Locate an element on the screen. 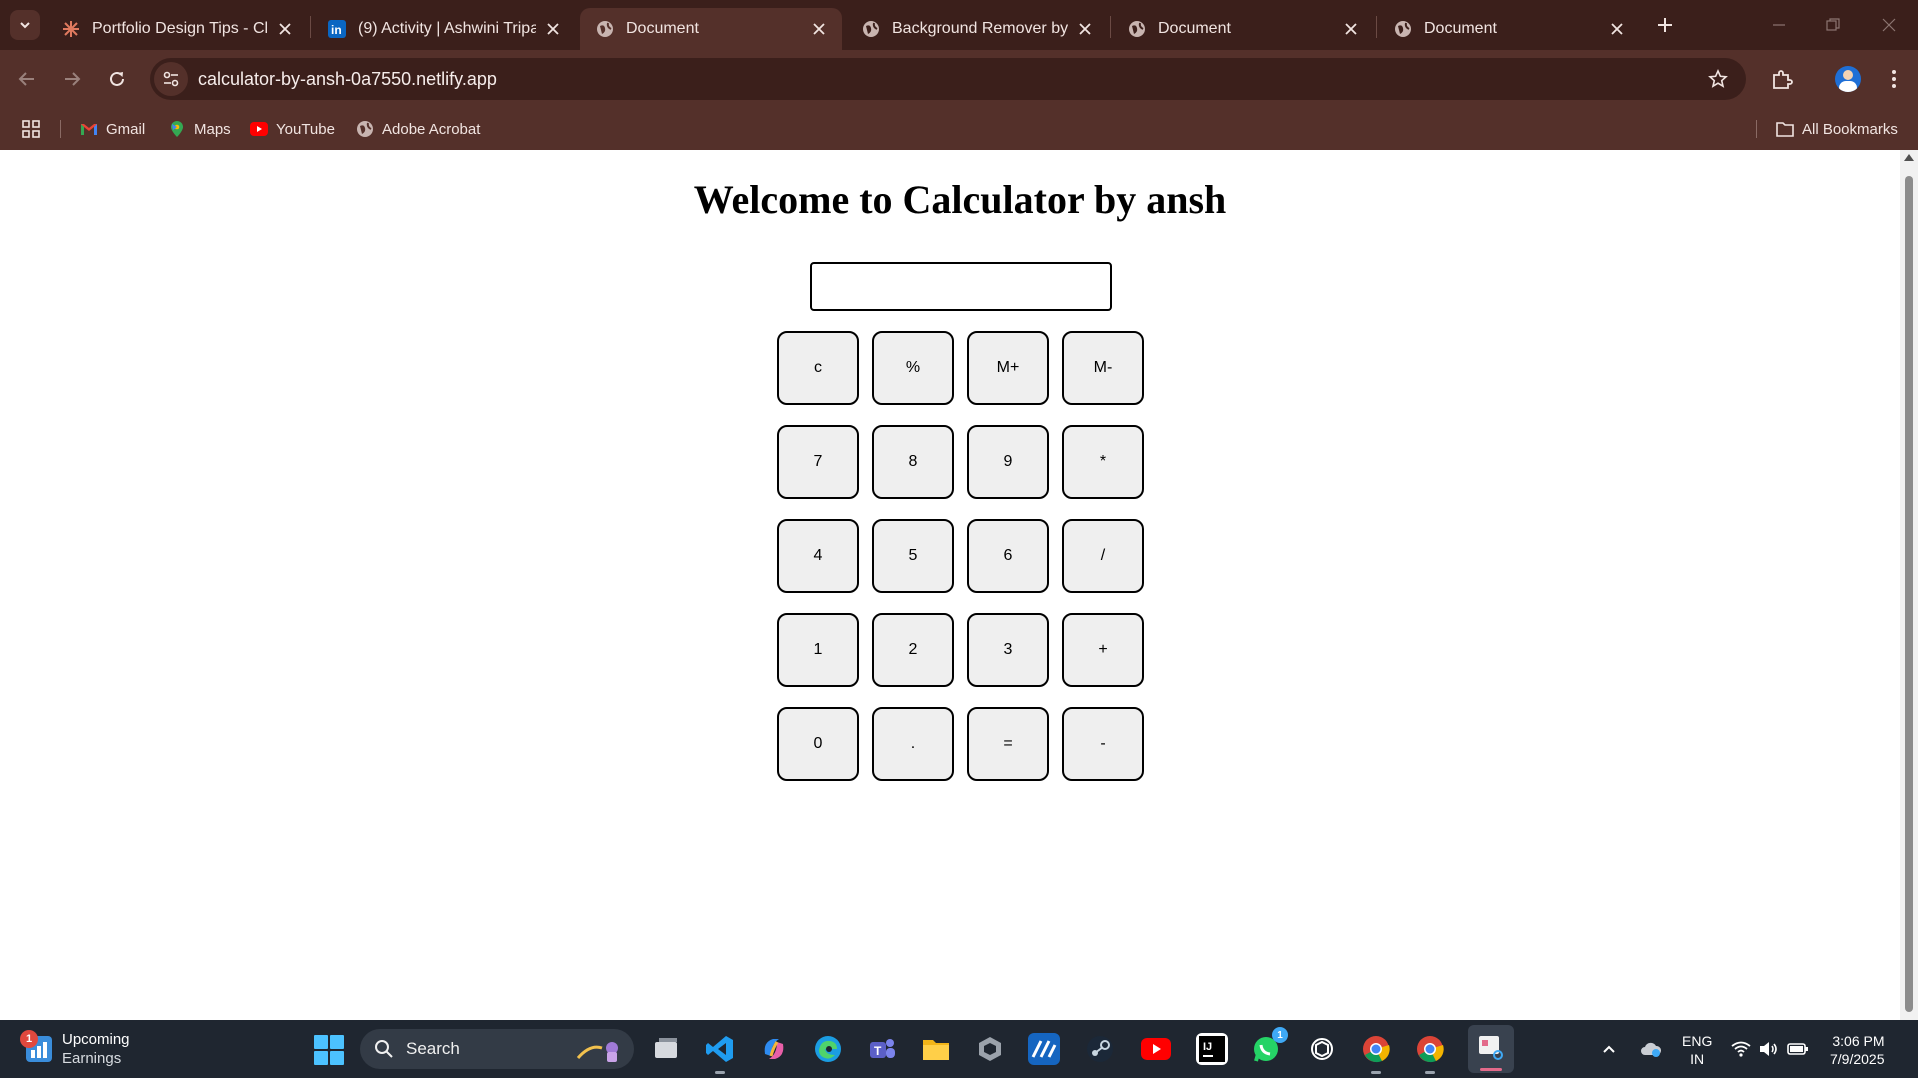  restore-button is located at coordinates (1833, 25).